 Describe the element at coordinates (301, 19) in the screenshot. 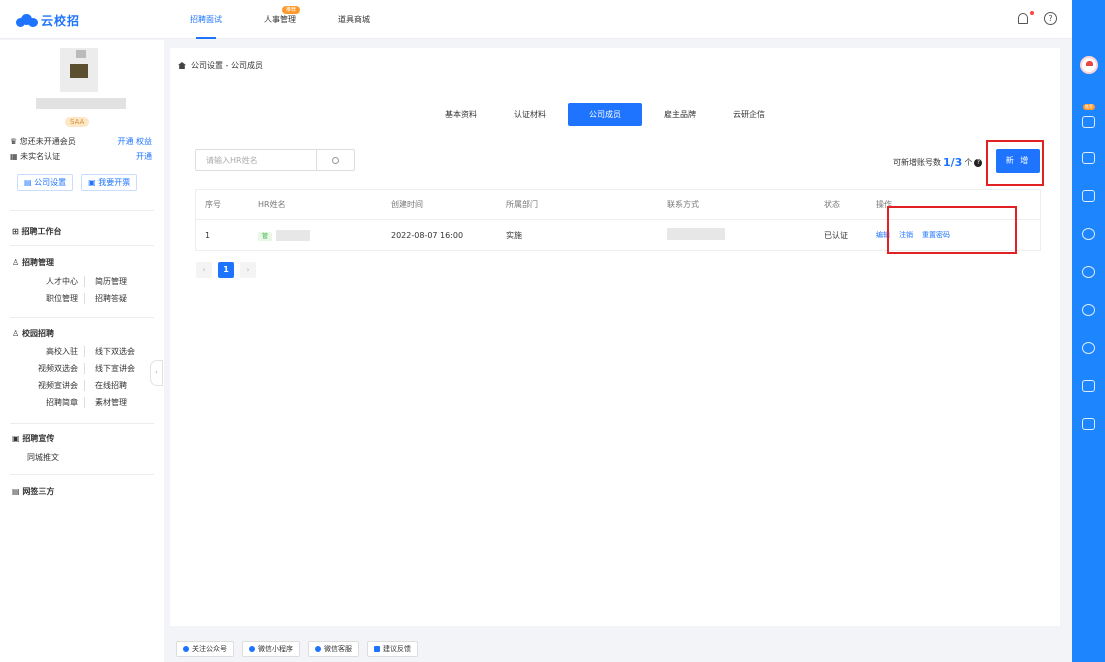

I see `top-nav: 招聘面试 人事管理 推荐 道具商城` at that location.